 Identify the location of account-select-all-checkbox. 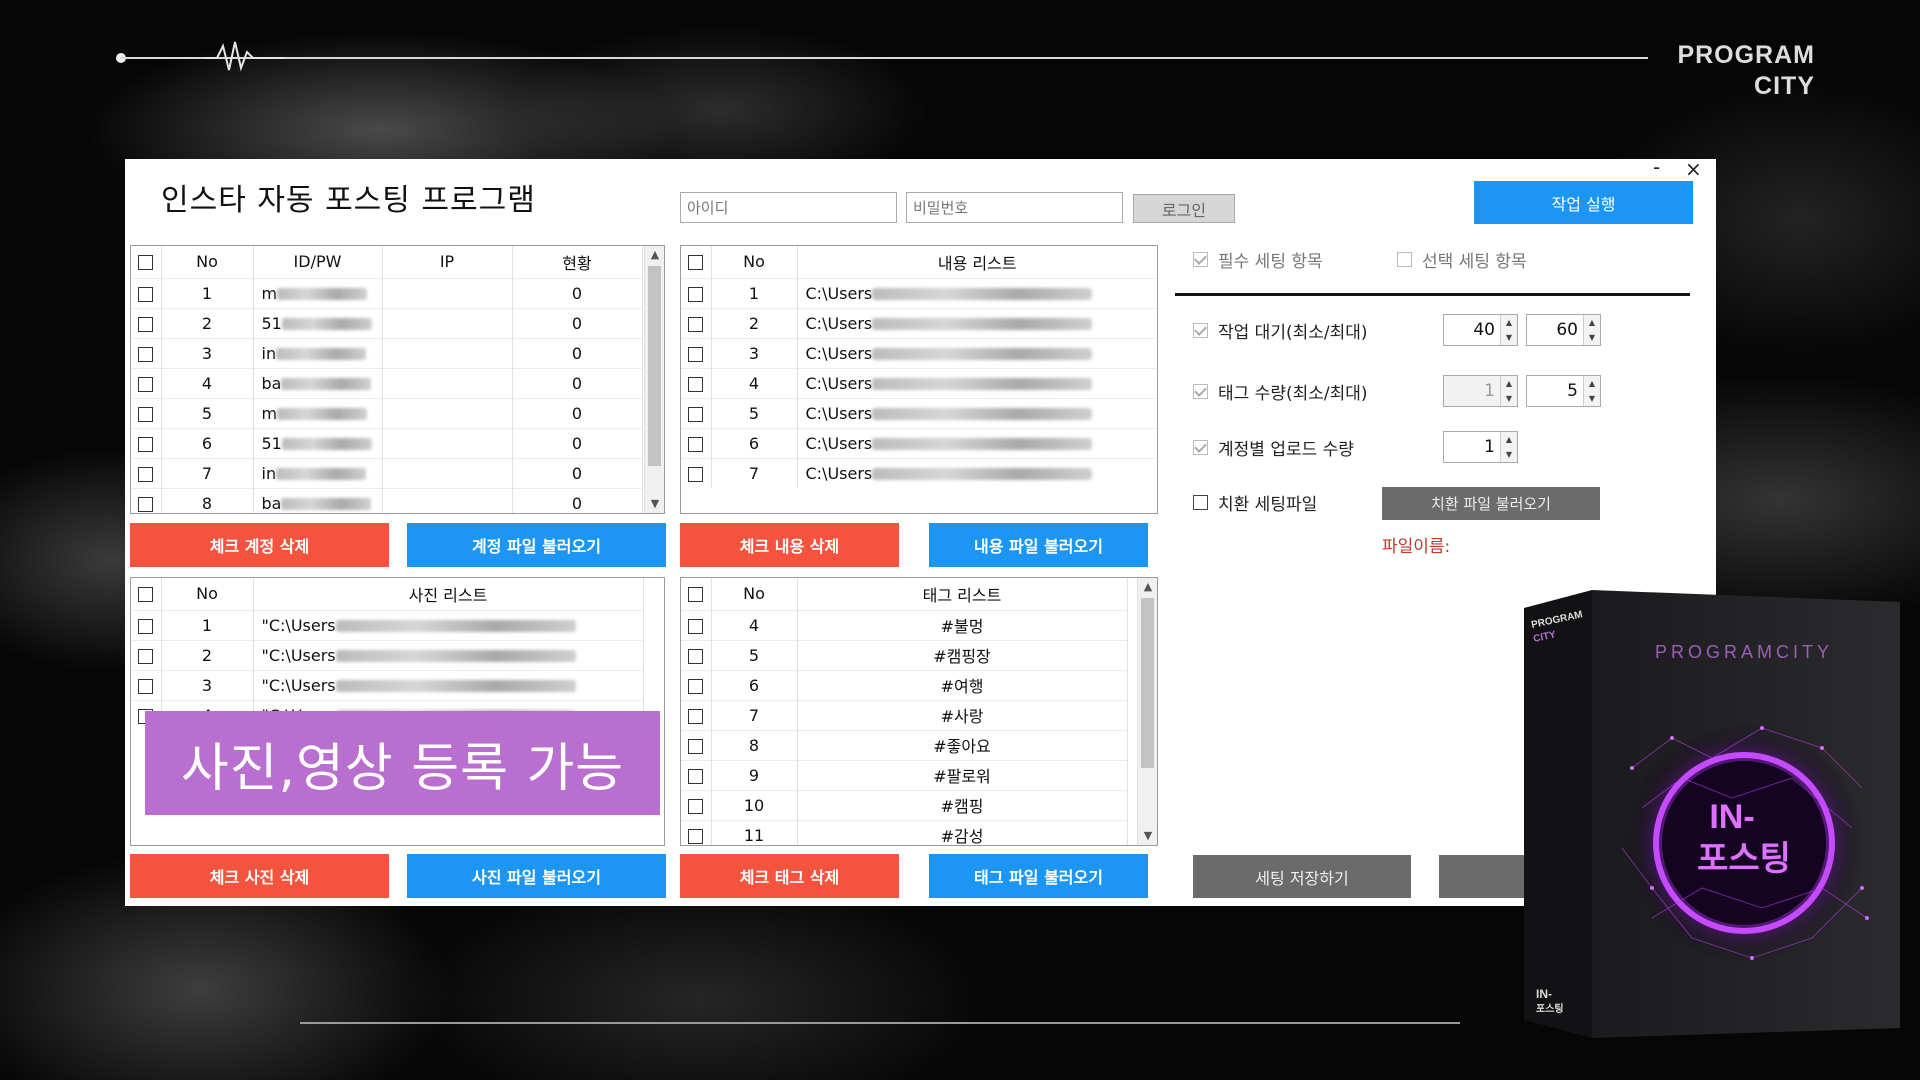
(146, 263).